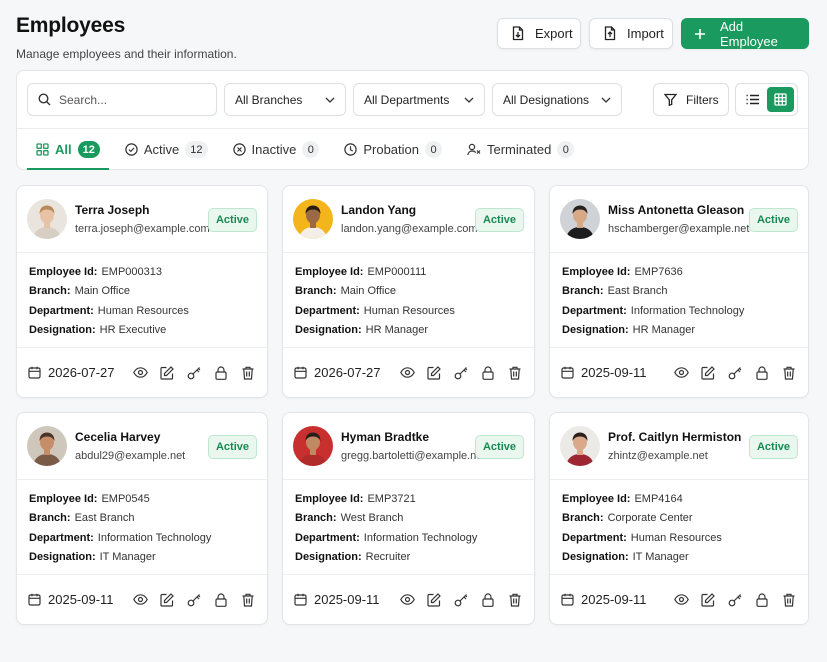 This screenshot has height=662, width=827. What do you see at coordinates (68, 149) in the screenshot?
I see `tab-all: All 12` at bounding box center [68, 149].